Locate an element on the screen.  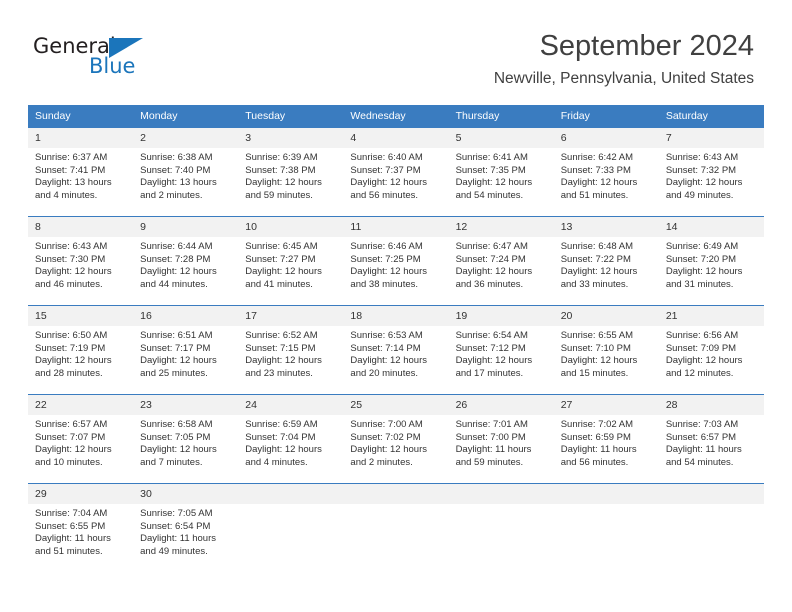
sunset-text: Sunset: 7:07 PM is located at coordinates (70, 437).